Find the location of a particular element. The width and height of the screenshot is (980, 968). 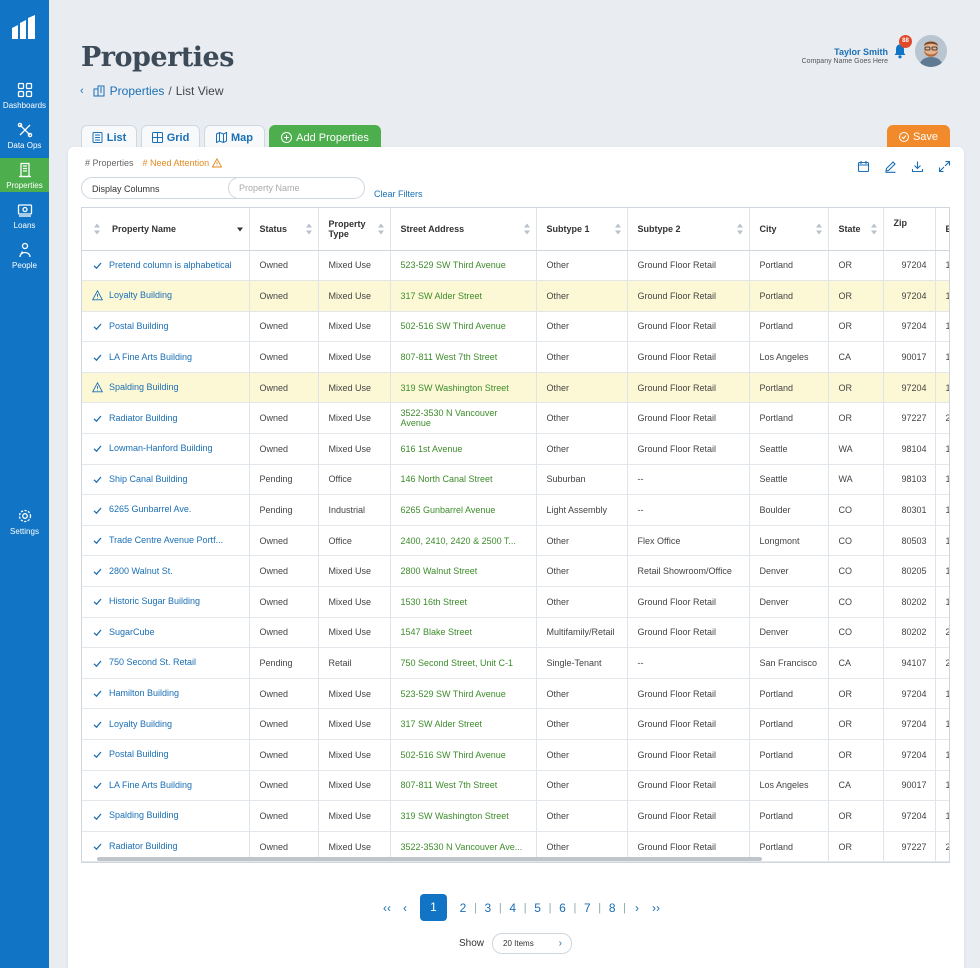

property-name-search-input is located at coordinates (296, 188).